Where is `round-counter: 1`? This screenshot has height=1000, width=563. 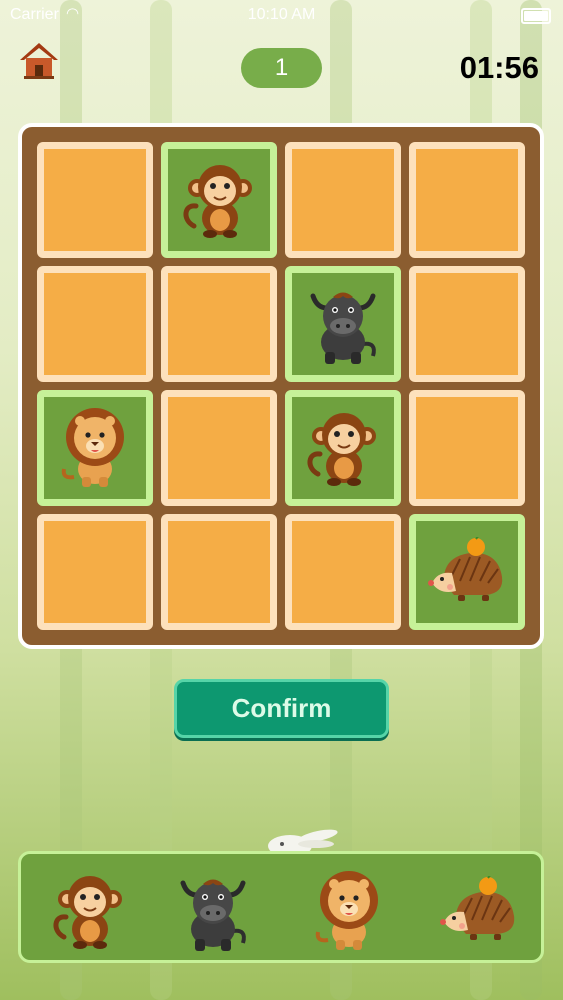
round-counter: 1 is located at coordinates (281, 68).